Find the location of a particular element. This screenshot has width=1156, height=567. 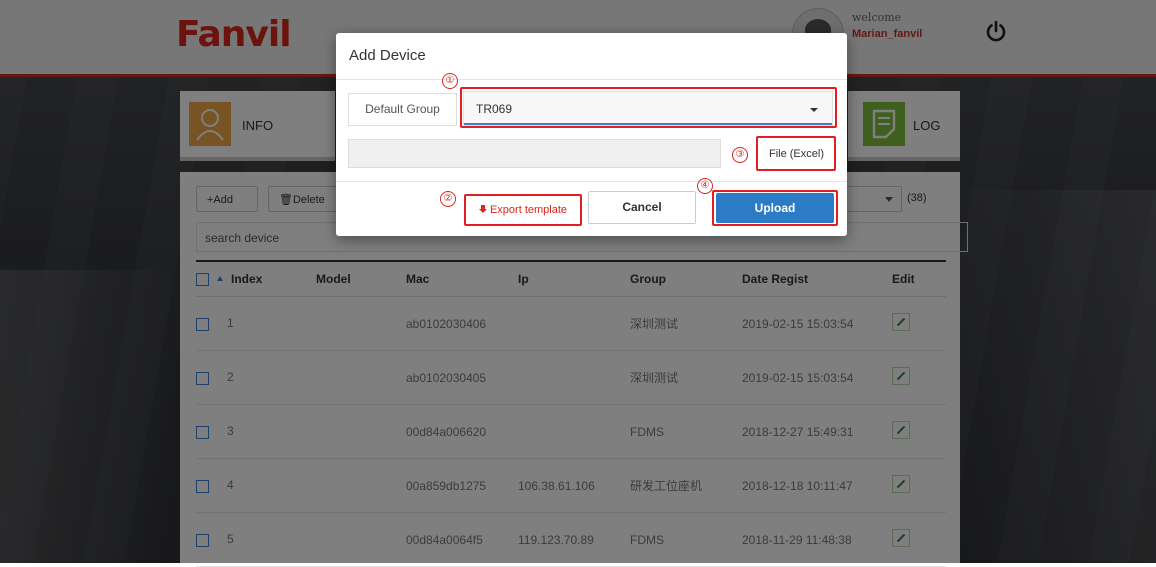

step-marker-2: ② is located at coordinates (448, 199).